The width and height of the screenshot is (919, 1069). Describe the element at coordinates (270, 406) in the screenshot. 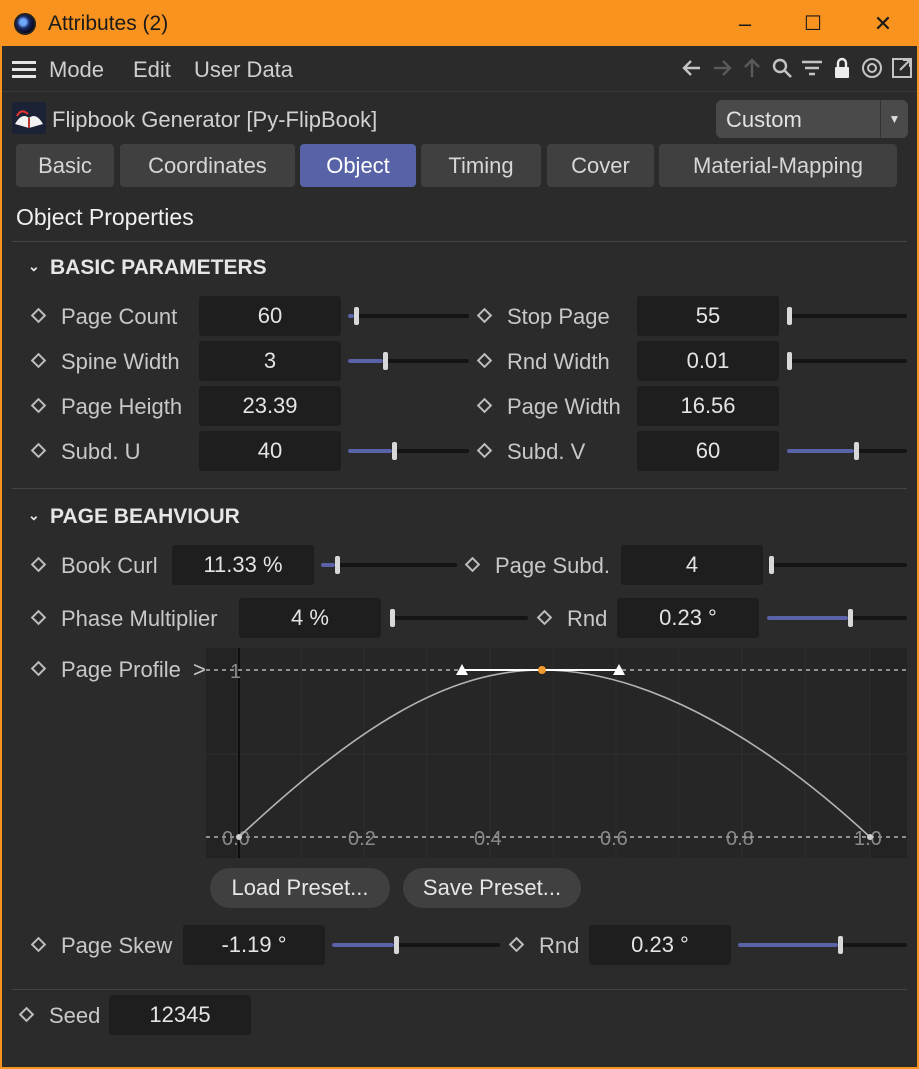

I see `page-height-field: 23.39` at that location.